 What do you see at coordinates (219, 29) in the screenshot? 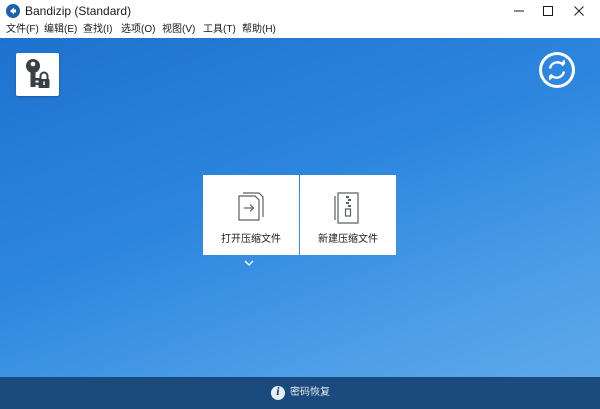
I see `menu-tools: 工具(T)` at bounding box center [219, 29].